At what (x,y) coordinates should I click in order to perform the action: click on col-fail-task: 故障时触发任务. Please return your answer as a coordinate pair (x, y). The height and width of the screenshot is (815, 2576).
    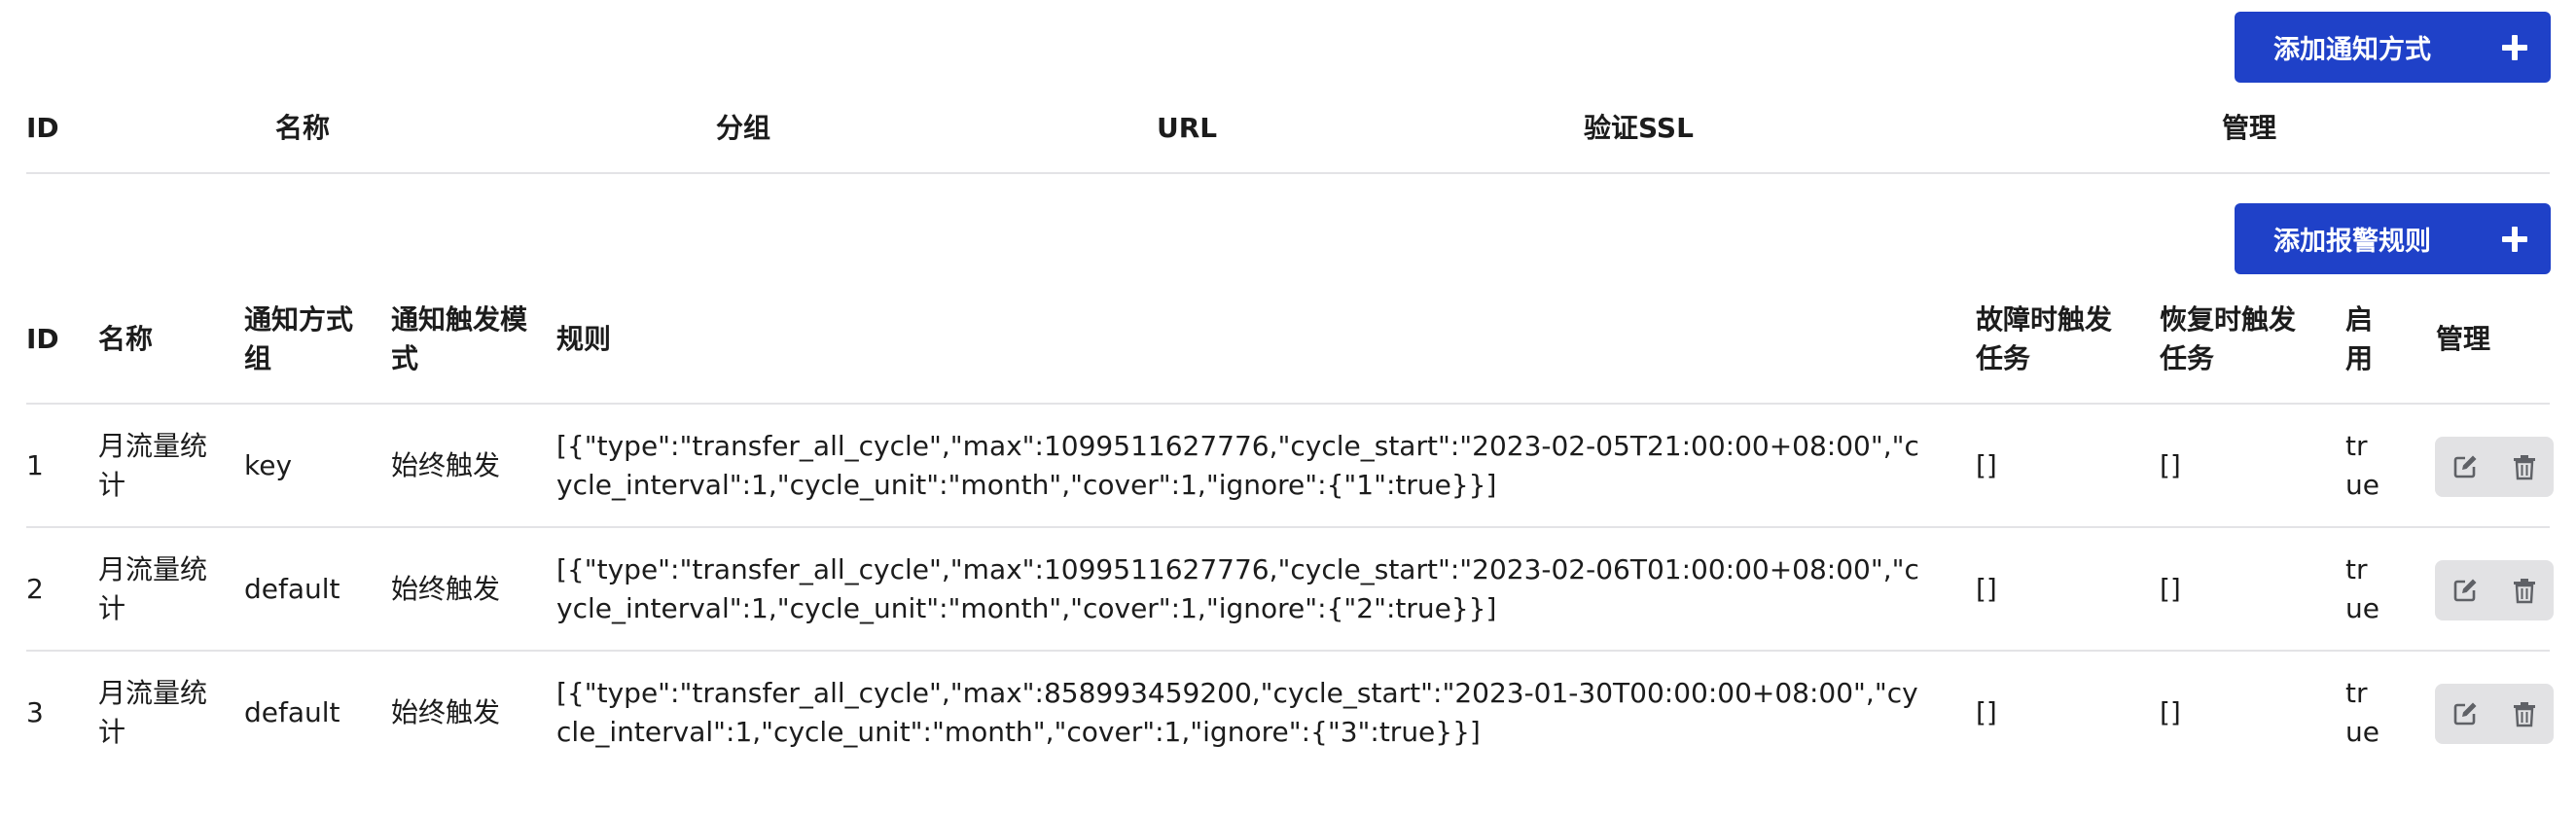
    Looking at the image, I should click on (2044, 338).